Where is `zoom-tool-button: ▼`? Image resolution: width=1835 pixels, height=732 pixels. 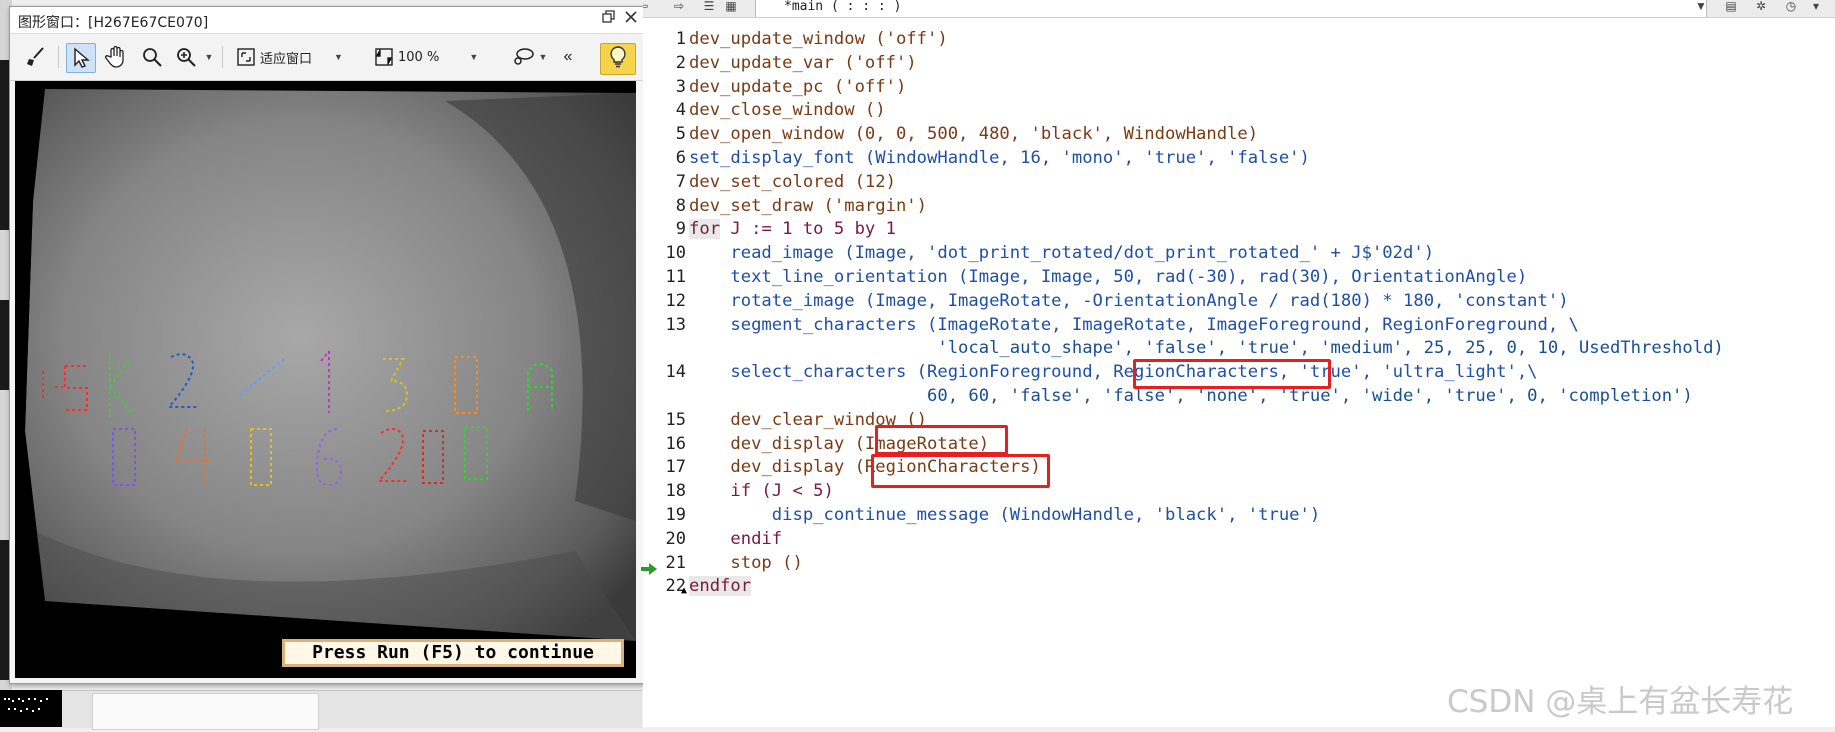
zoom-tool-button: ▼ is located at coordinates (194, 57).